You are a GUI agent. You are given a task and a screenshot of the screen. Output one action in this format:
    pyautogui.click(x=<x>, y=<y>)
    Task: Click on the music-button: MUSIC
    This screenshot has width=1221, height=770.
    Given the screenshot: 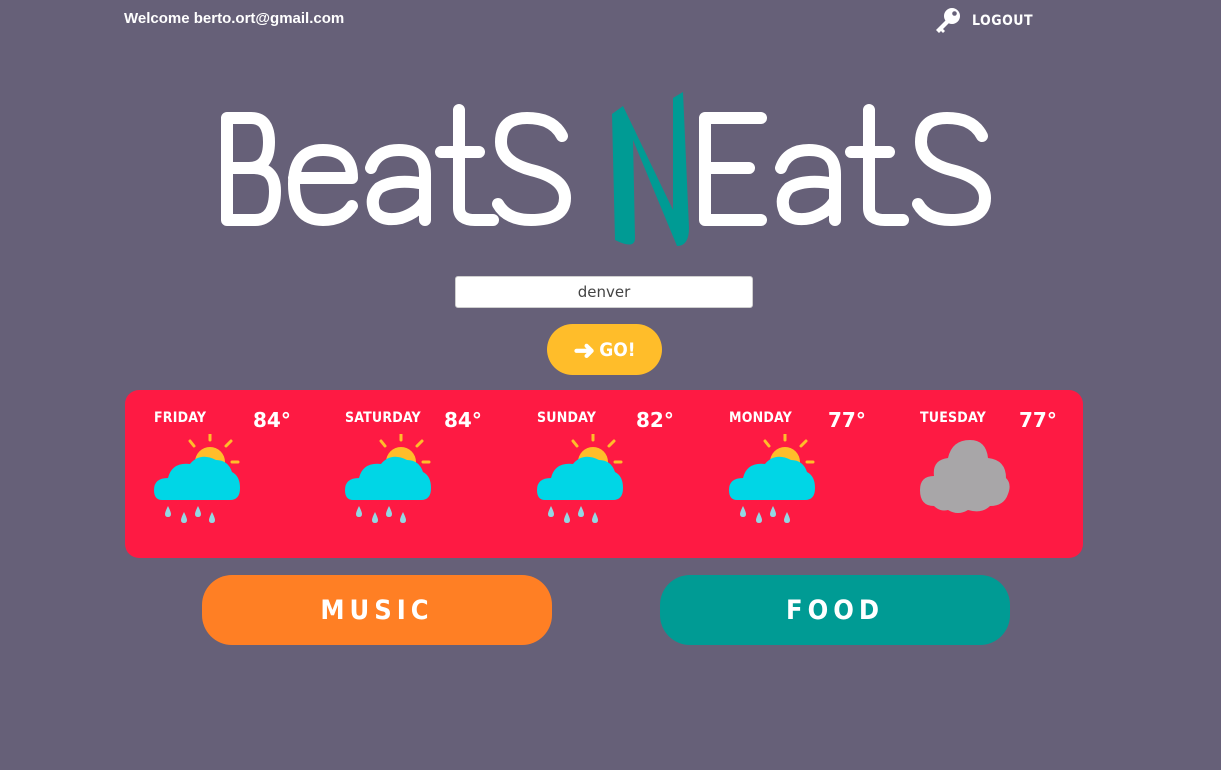 What is the action you would take?
    pyautogui.click(x=377, y=610)
    